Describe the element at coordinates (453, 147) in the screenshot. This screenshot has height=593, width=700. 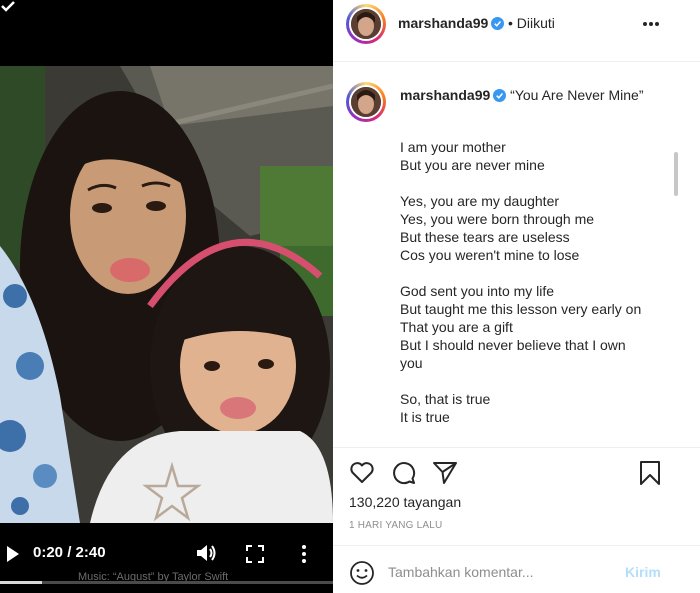
I see `lyric-line: I am your mother` at that location.